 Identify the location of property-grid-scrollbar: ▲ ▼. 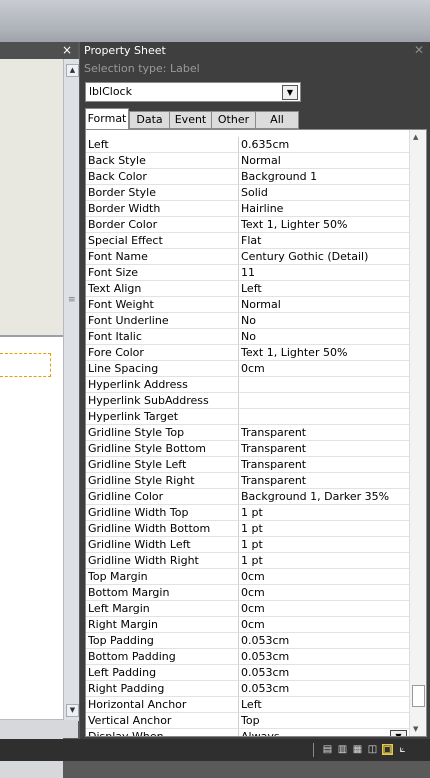
(417, 433).